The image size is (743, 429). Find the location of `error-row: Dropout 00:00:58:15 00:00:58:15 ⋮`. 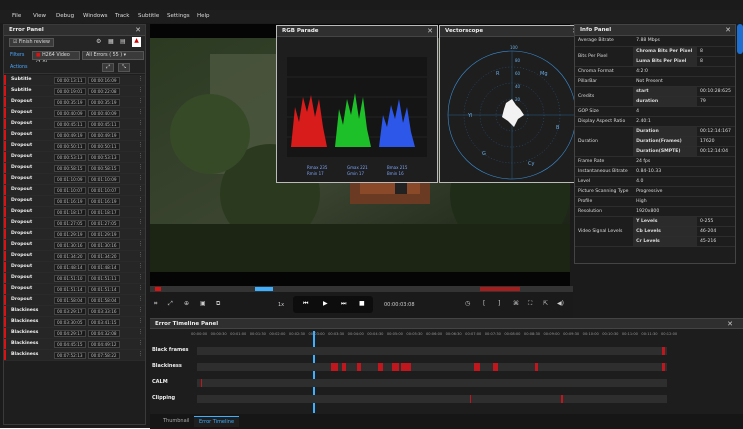

error-row: Dropout 00:00:58:15 00:00:58:15 ⋮ is located at coordinates (74, 168).